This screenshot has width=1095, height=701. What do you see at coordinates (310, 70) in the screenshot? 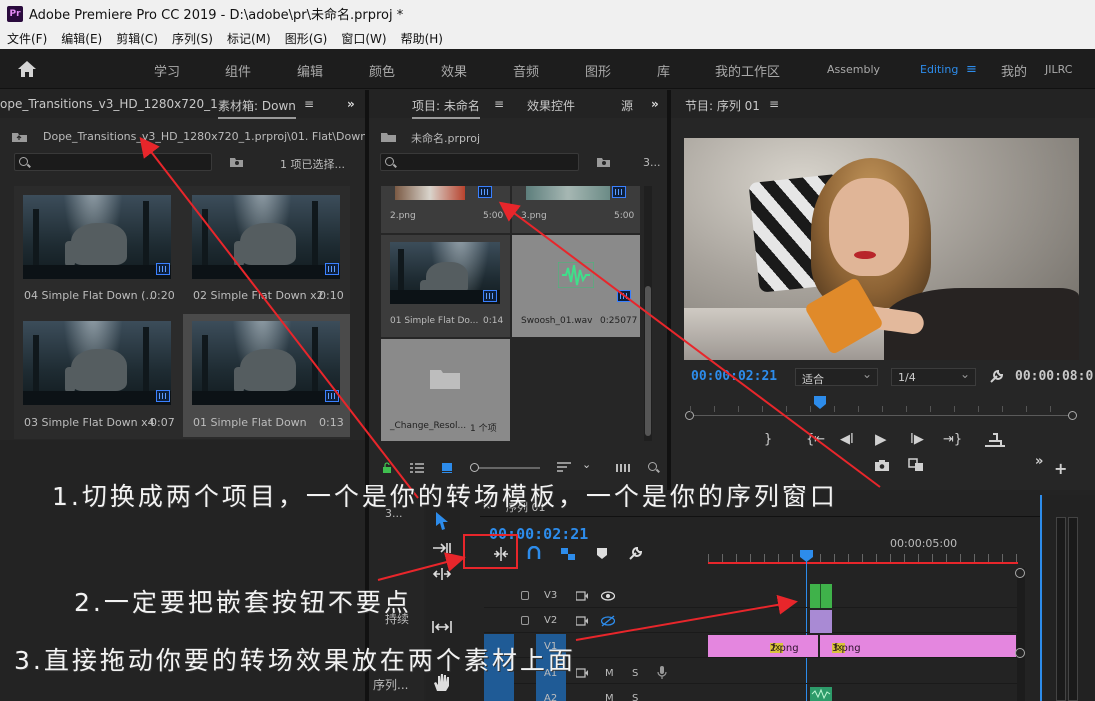
I see `workspace-editing-cn: 编辑` at bounding box center [310, 70].